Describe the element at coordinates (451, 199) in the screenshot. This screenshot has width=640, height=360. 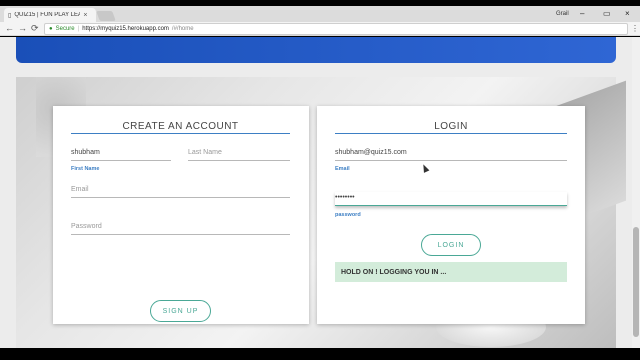
I see `login-password-field: ••••••••` at that location.